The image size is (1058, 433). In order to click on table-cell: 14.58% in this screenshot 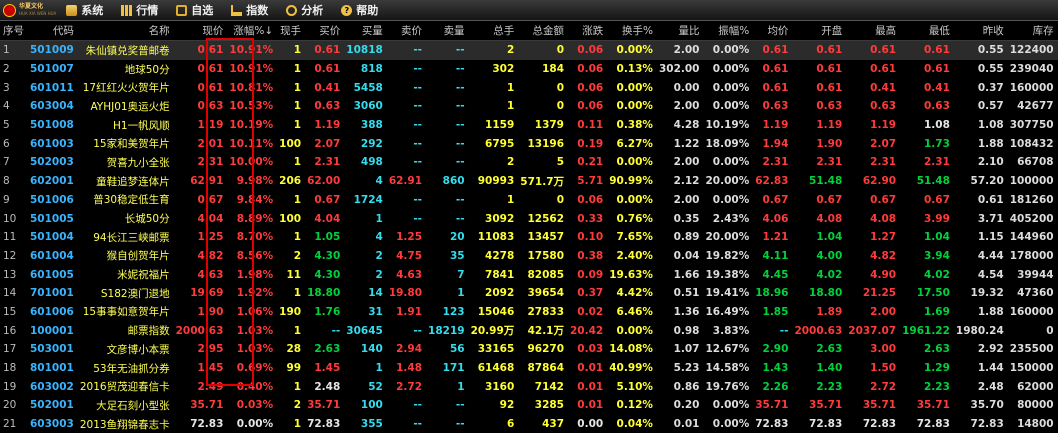, I will do `click(727, 368)`.